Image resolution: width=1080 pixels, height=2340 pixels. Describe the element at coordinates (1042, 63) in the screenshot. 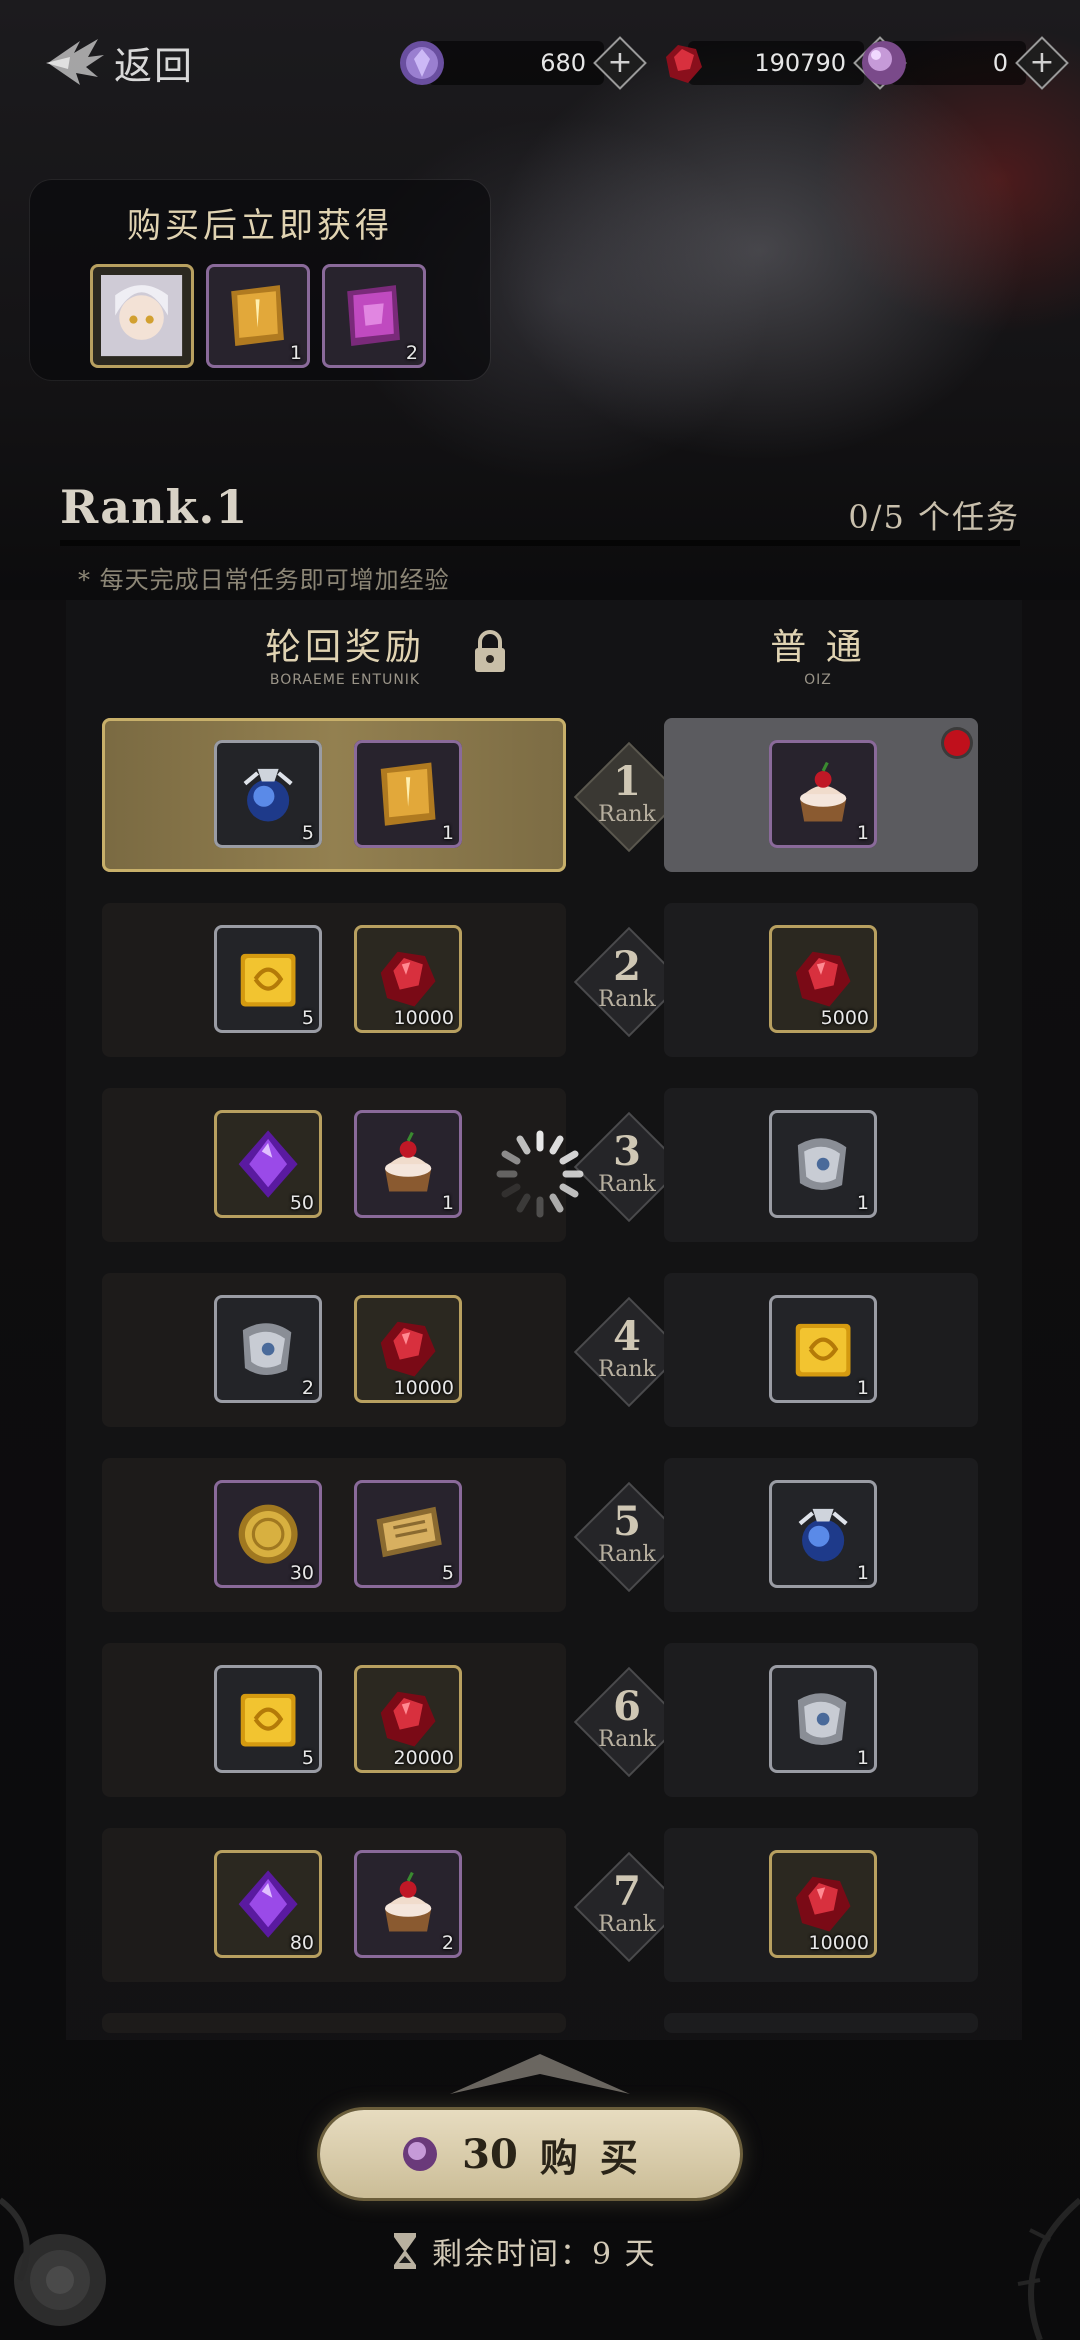

I see `add-pink-button: +` at that location.